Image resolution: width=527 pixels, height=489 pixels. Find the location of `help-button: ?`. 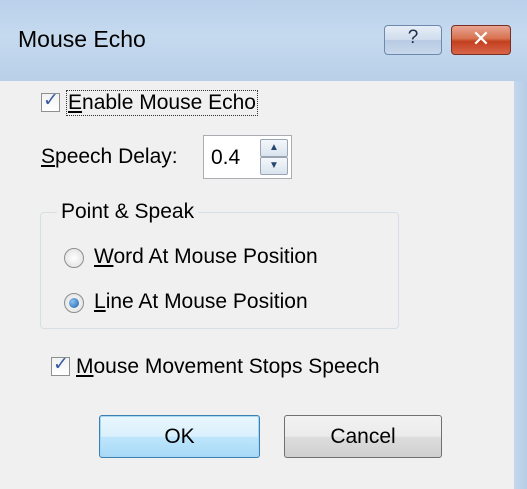

help-button: ? is located at coordinates (413, 40).